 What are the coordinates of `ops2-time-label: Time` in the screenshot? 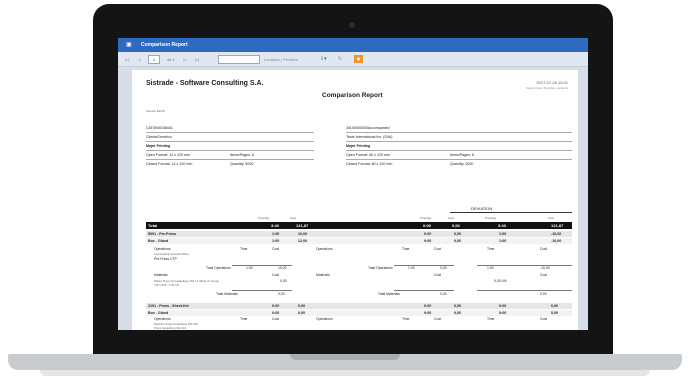 It's located at (244, 319).